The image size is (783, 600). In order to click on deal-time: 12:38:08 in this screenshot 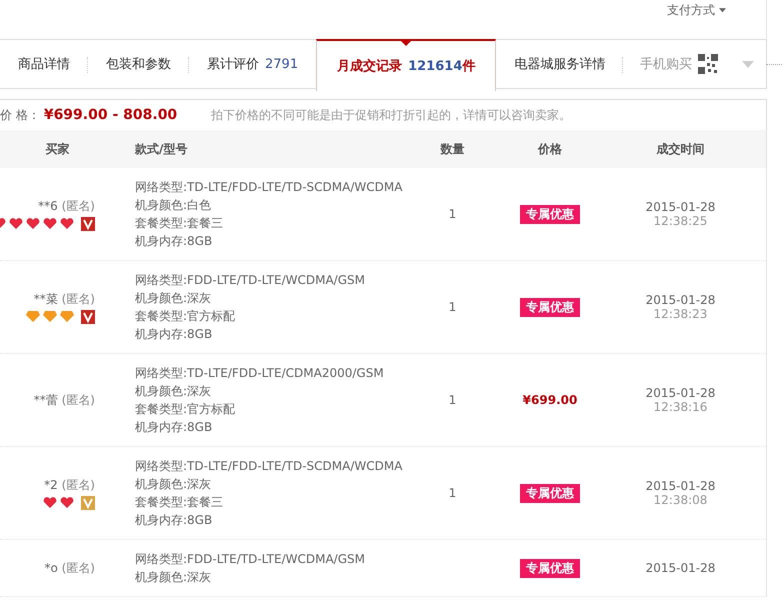, I will do `click(681, 500)`.